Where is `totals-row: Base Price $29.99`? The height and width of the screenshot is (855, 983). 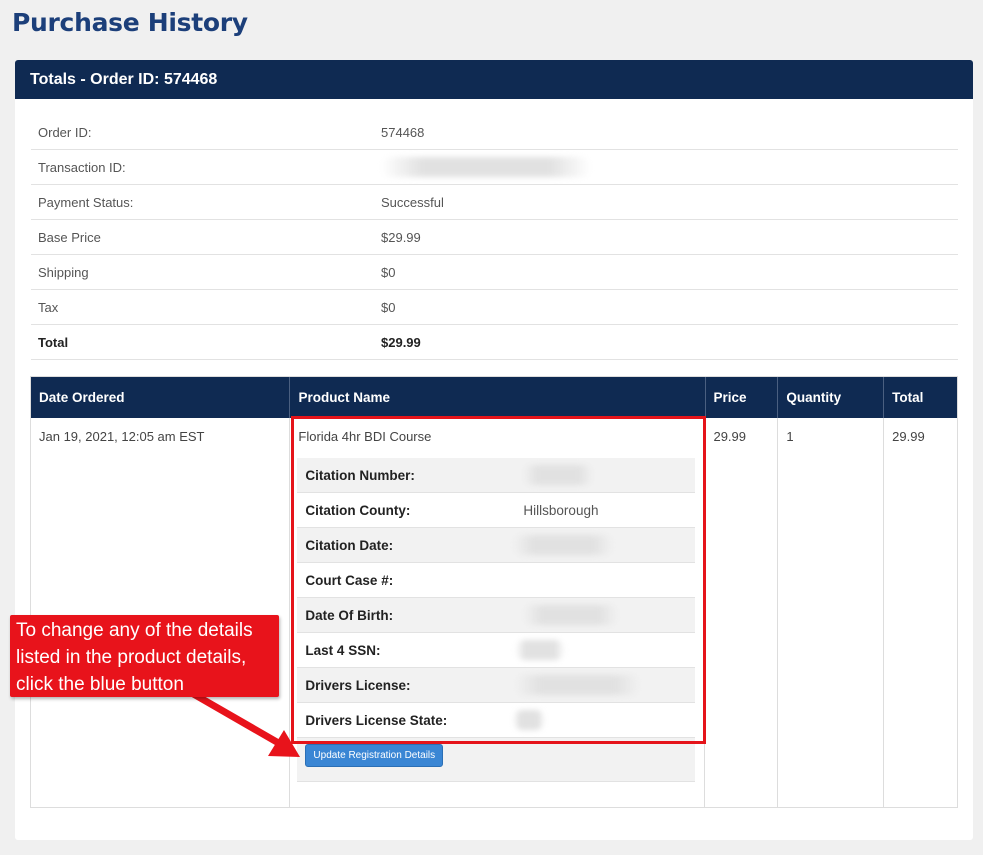 totals-row: Base Price $29.99 is located at coordinates (494, 237).